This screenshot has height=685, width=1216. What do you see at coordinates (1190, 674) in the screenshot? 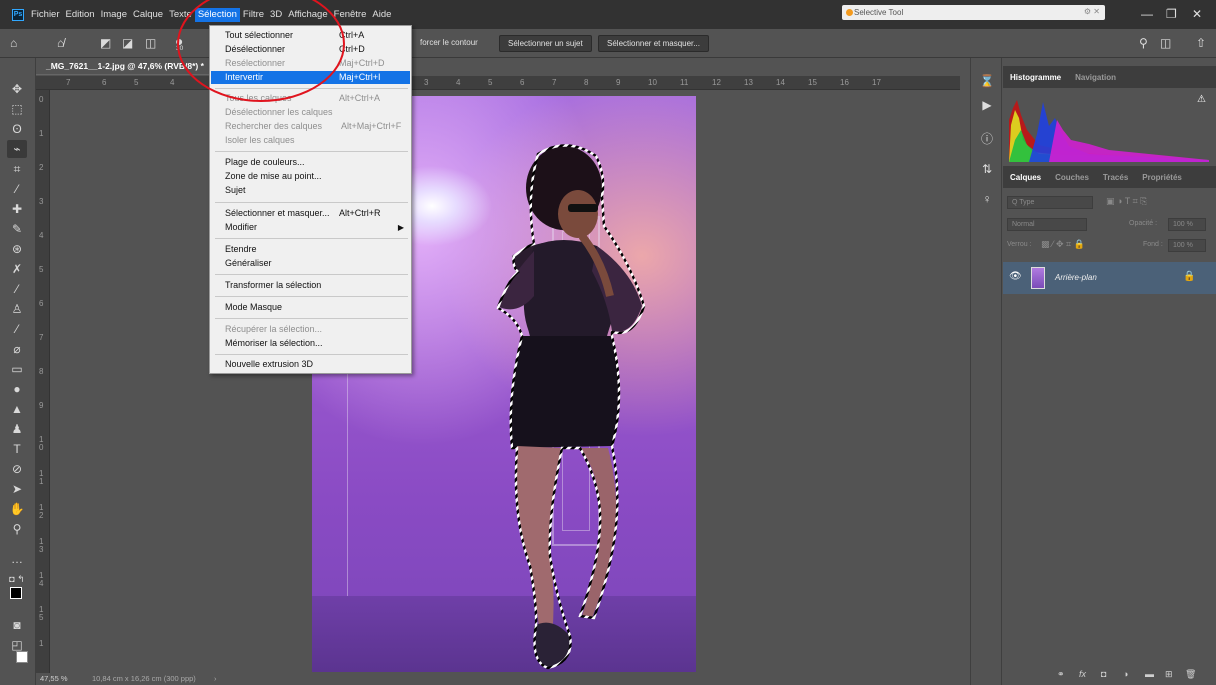
I see `delete-layer-icon: 🗑` at bounding box center [1190, 674].